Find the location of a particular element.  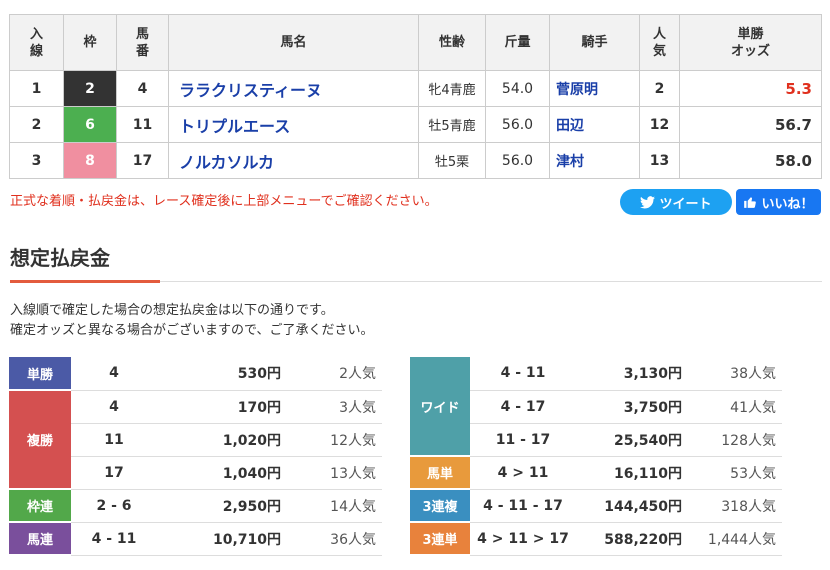

payout-amount: 1,020円 is located at coordinates (221, 440).